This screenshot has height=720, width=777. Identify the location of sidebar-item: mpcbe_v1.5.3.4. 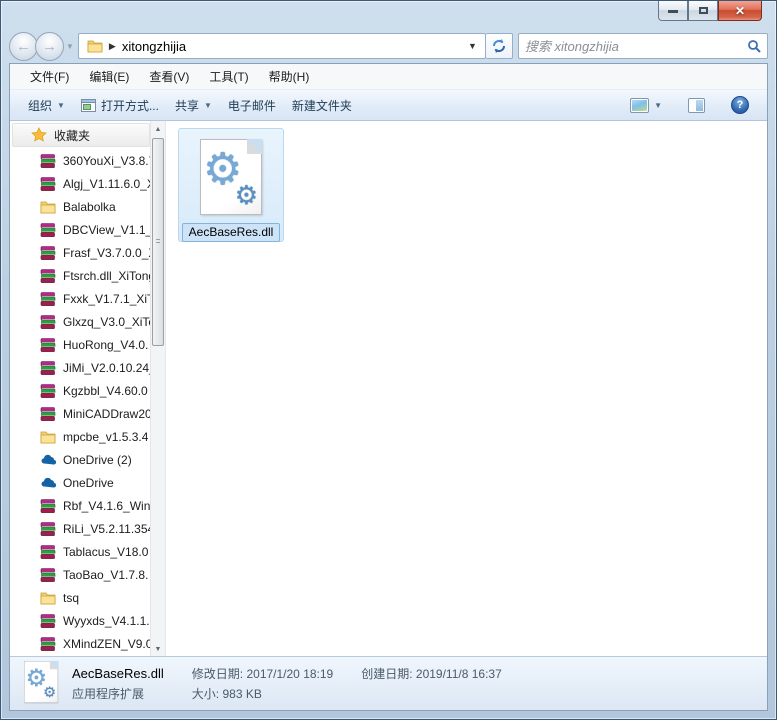
(80, 436).